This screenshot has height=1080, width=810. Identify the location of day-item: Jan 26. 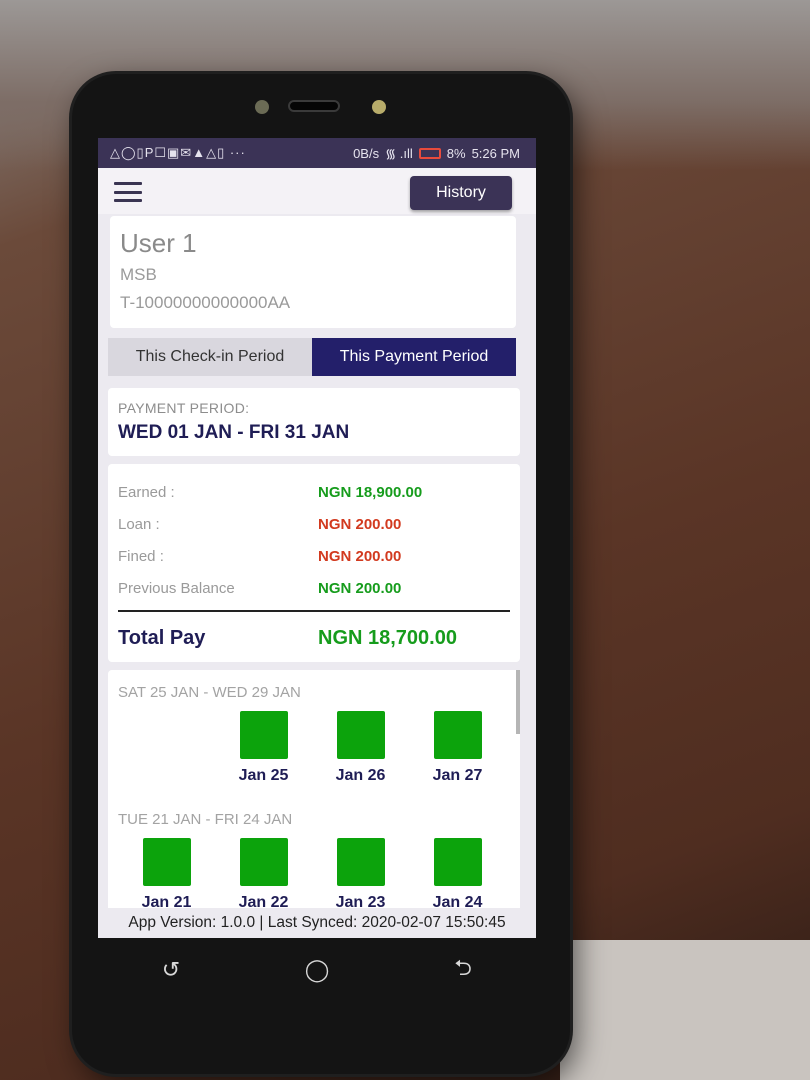
(360, 752).